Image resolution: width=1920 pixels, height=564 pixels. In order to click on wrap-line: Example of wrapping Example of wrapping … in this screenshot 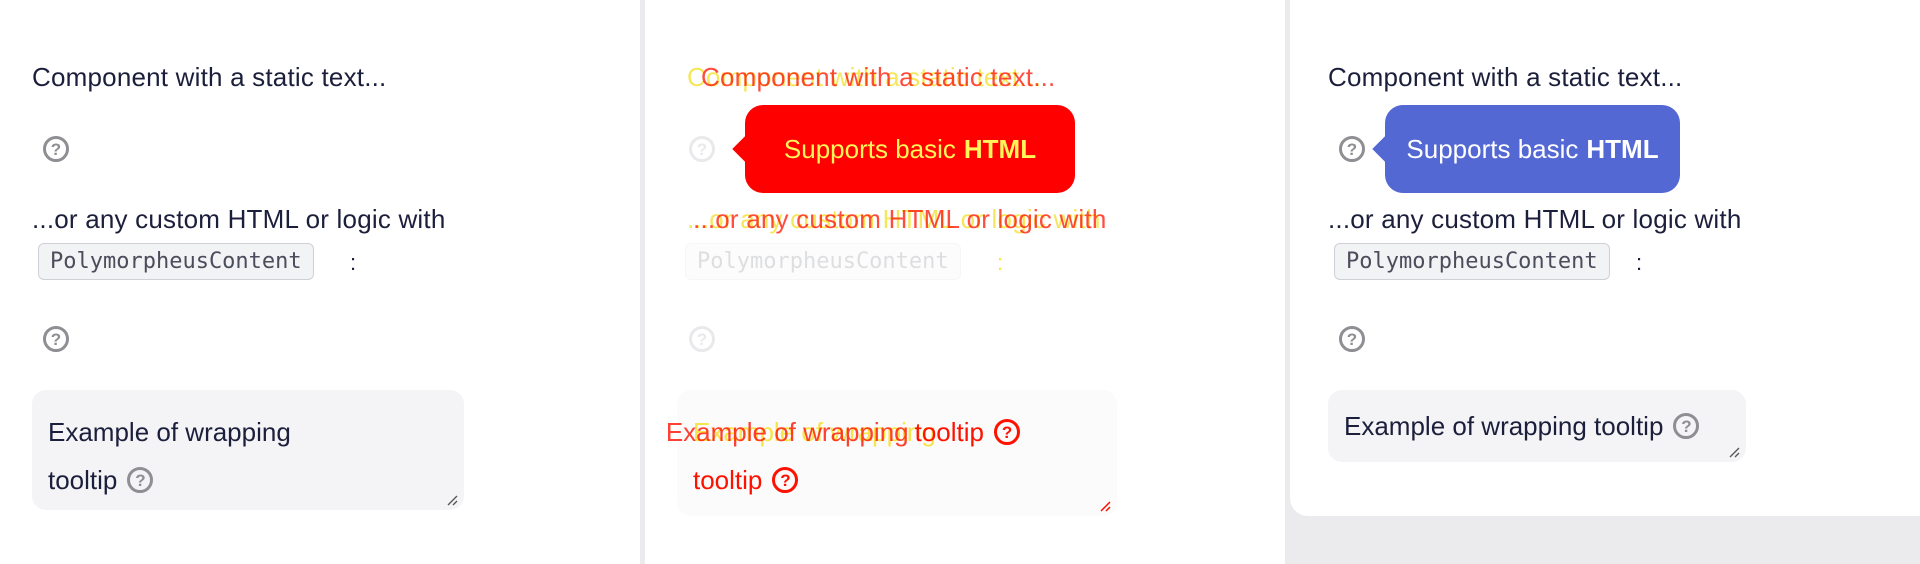, I will do `click(882, 432)`.